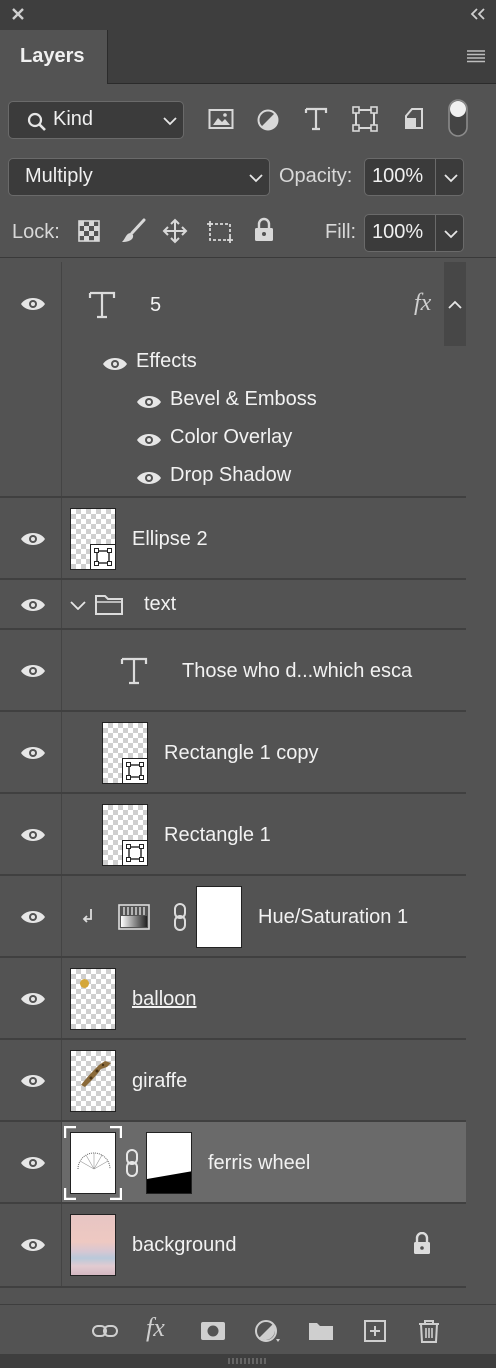  What do you see at coordinates (115, 364) in the screenshot?
I see `effects-eye-icon` at bounding box center [115, 364].